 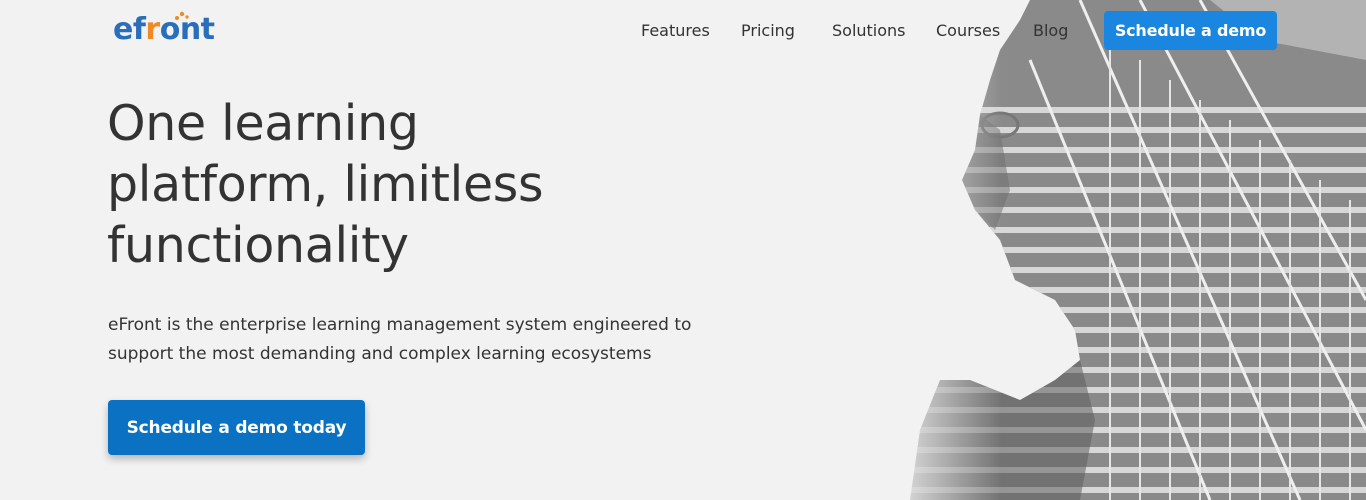 What do you see at coordinates (768, 31) in the screenshot?
I see `nav-pricing: Pricing` at bounding box center [768, 31].